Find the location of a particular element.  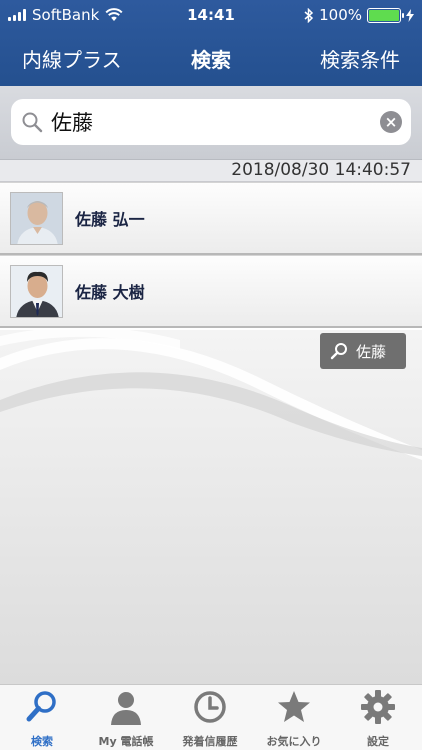

app-header: SoftBank 14:41 100% 内線プラス 検索 検索条件 is located at coordinates (211, 43).